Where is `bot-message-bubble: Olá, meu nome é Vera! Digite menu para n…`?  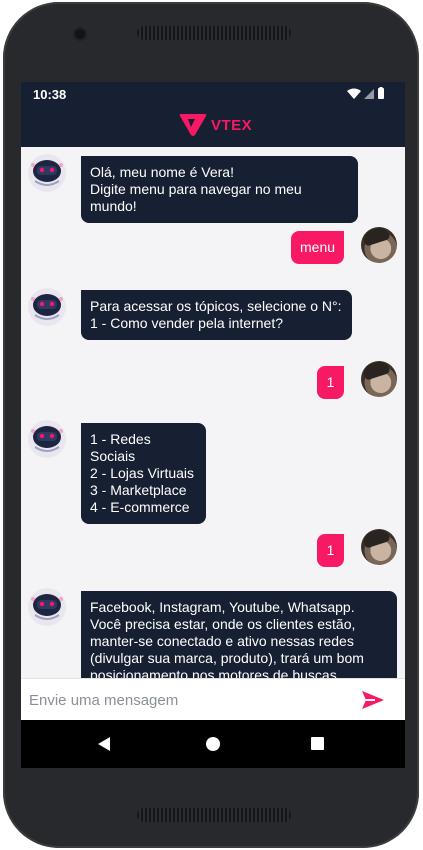 bot-message-bubble: Olá, meu nome é Vera! Digite menu para n… is located at coordinates (219, 189).